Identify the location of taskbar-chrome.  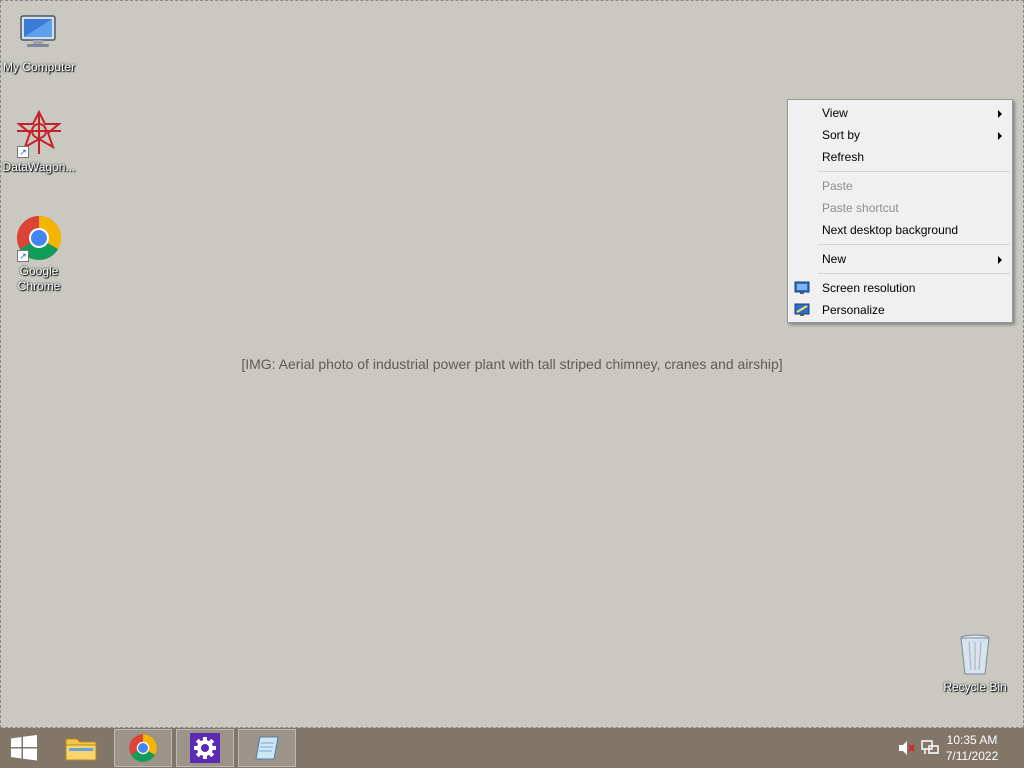
(143, 748).